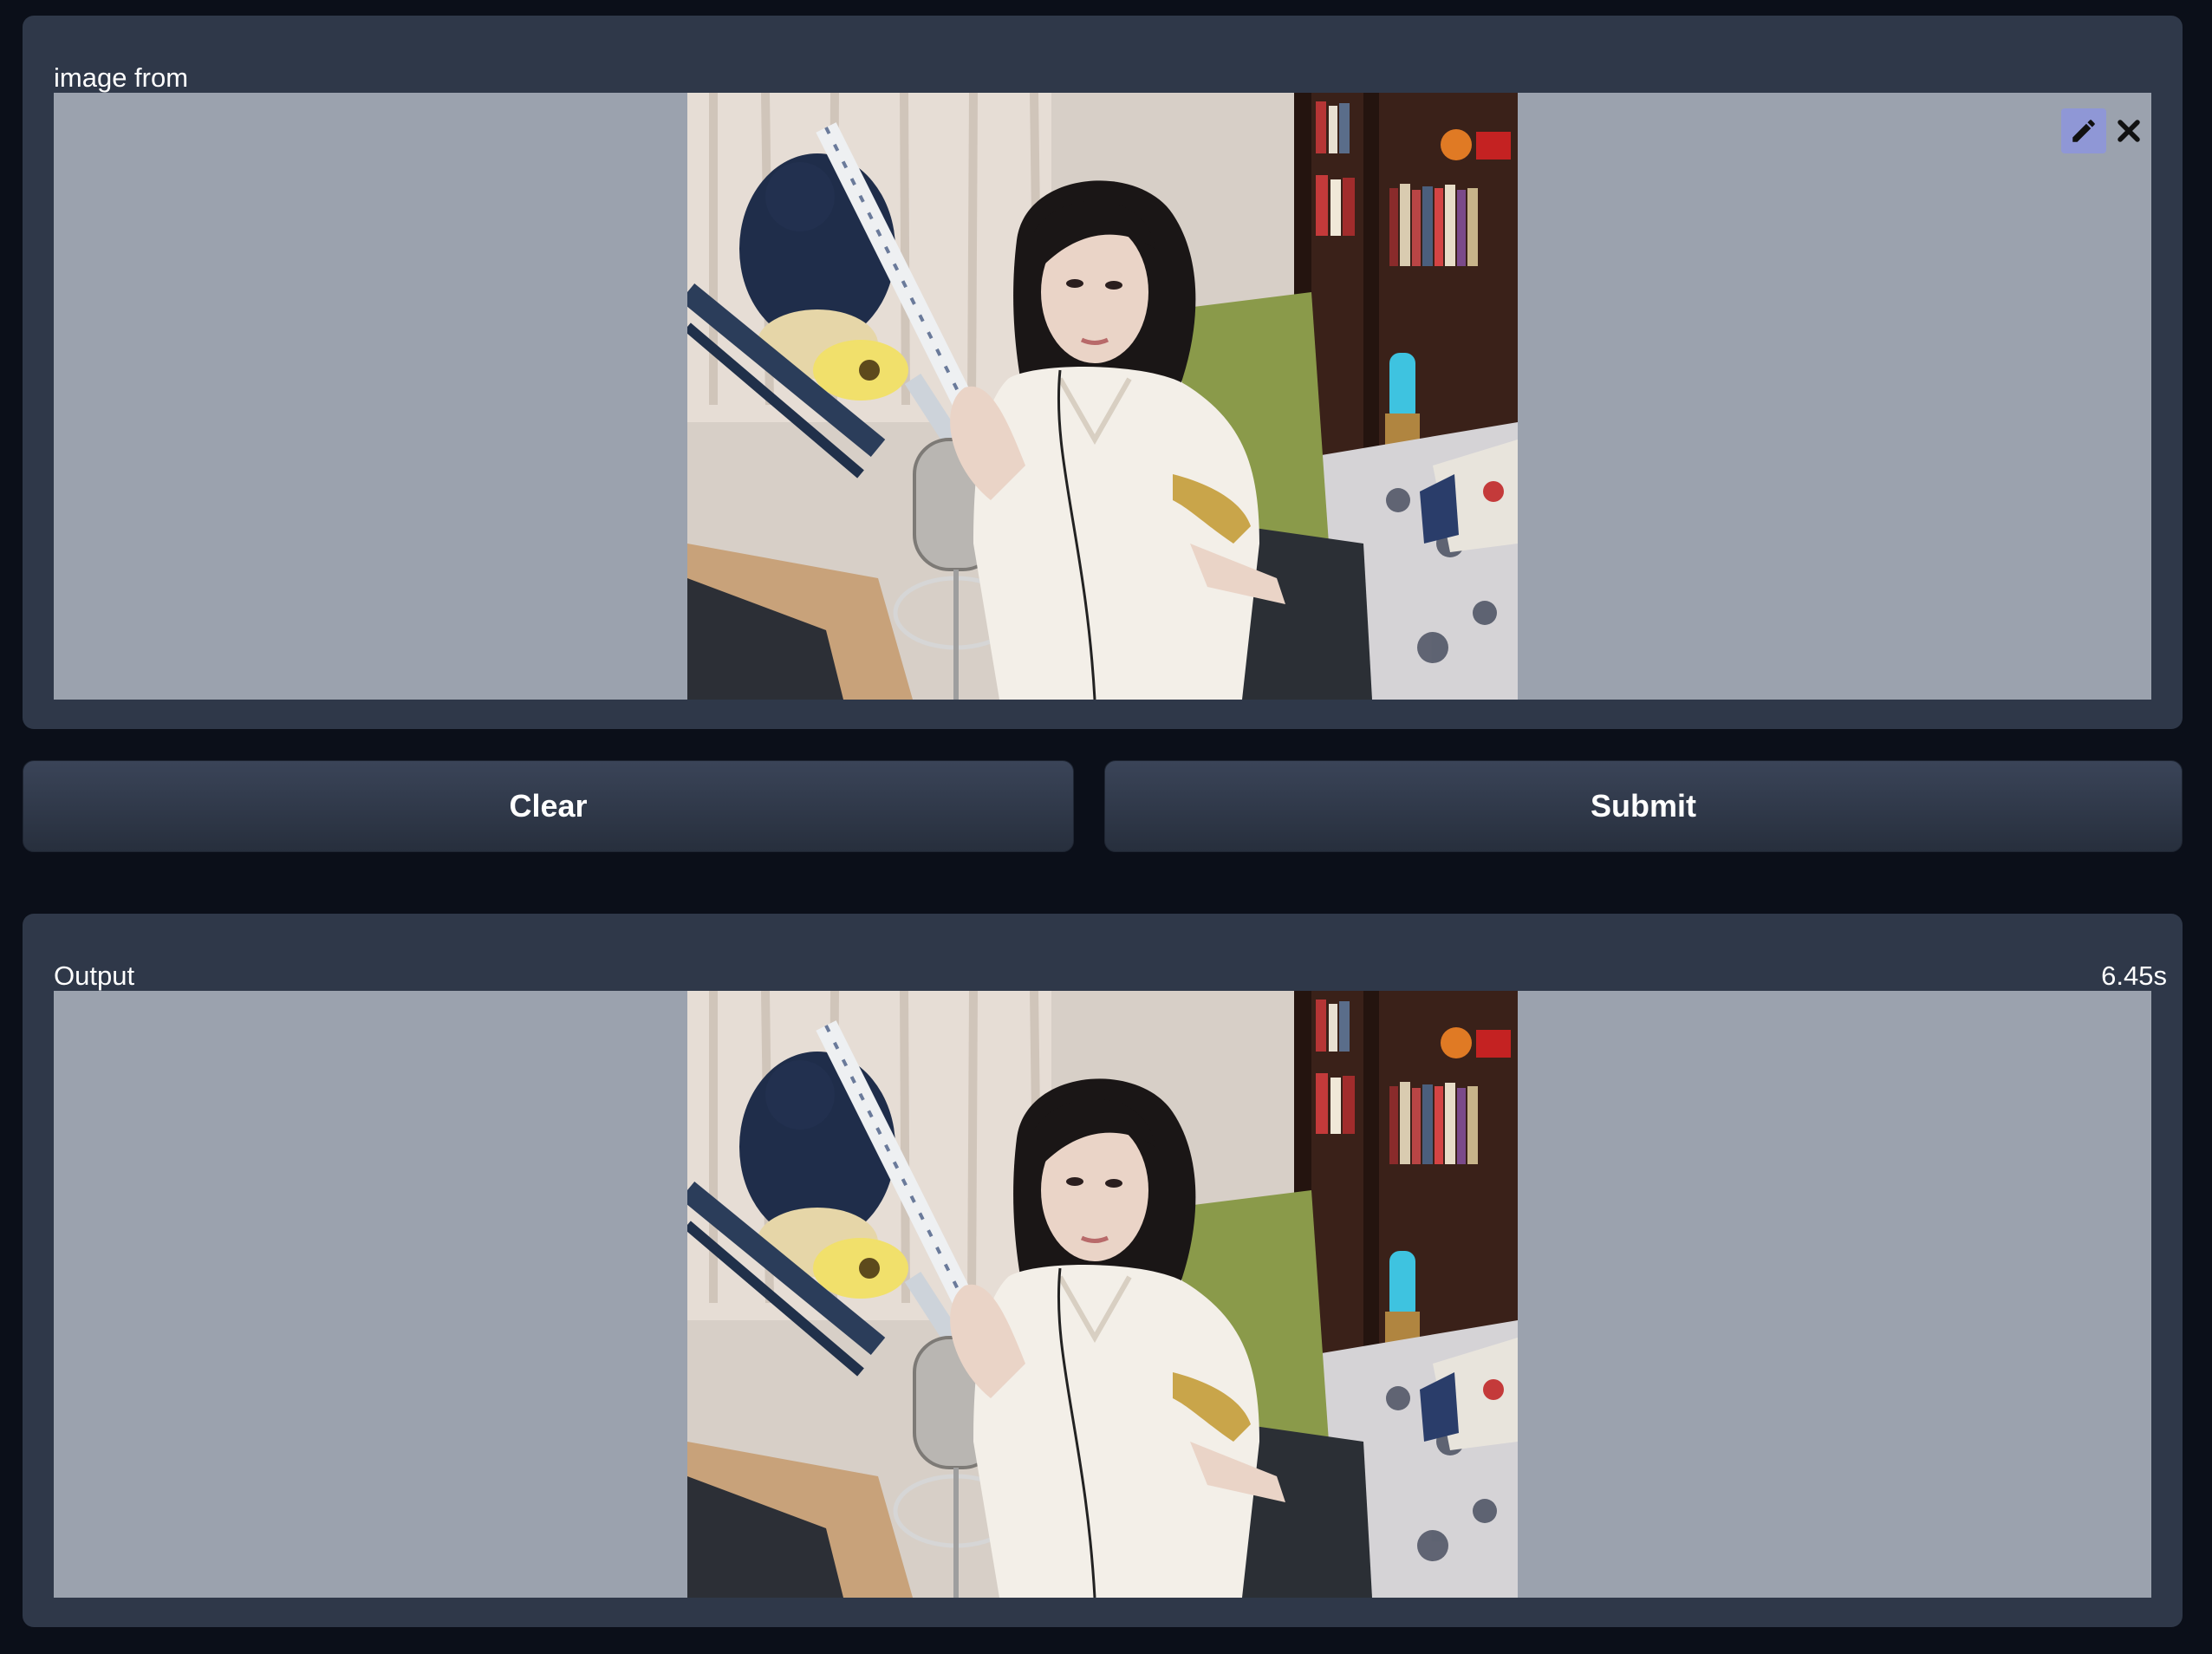 The height and width of the screenshot is (1654, 2212). What do you see at coordinates (121, 77) in the screenshot?
I see `input-image-label: image from` at bounding box center [121, 77].